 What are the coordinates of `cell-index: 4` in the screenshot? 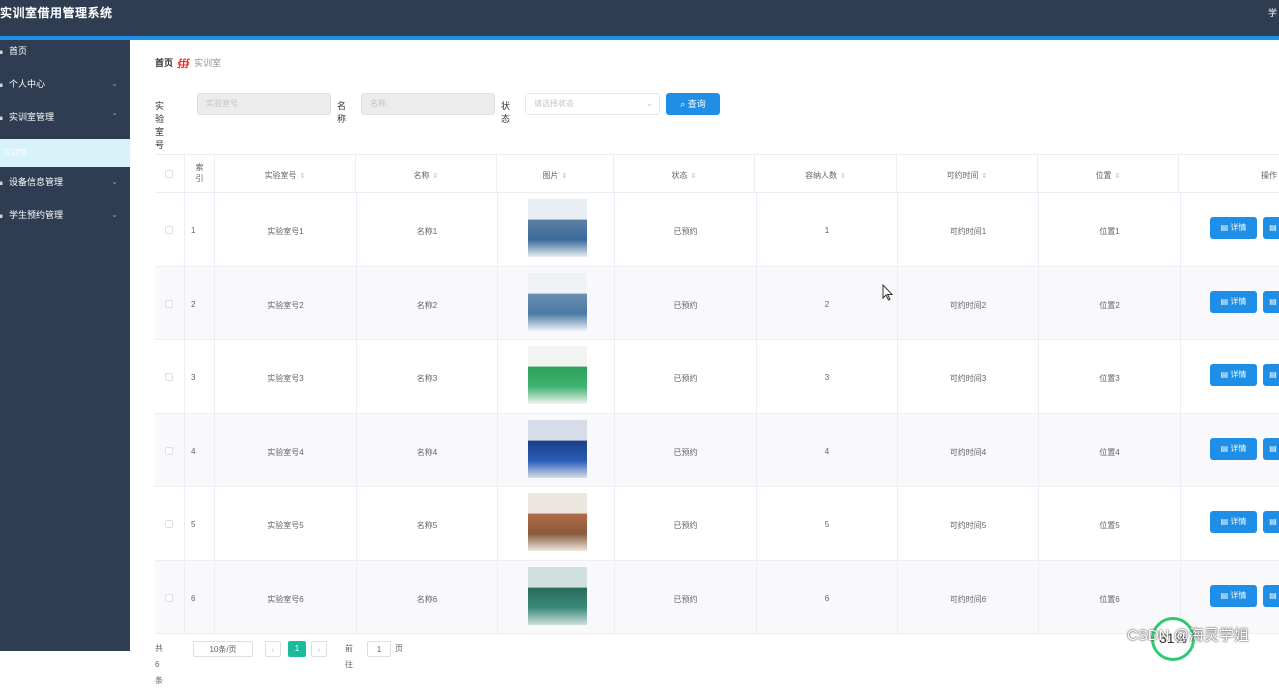 It's located at (200, 450).